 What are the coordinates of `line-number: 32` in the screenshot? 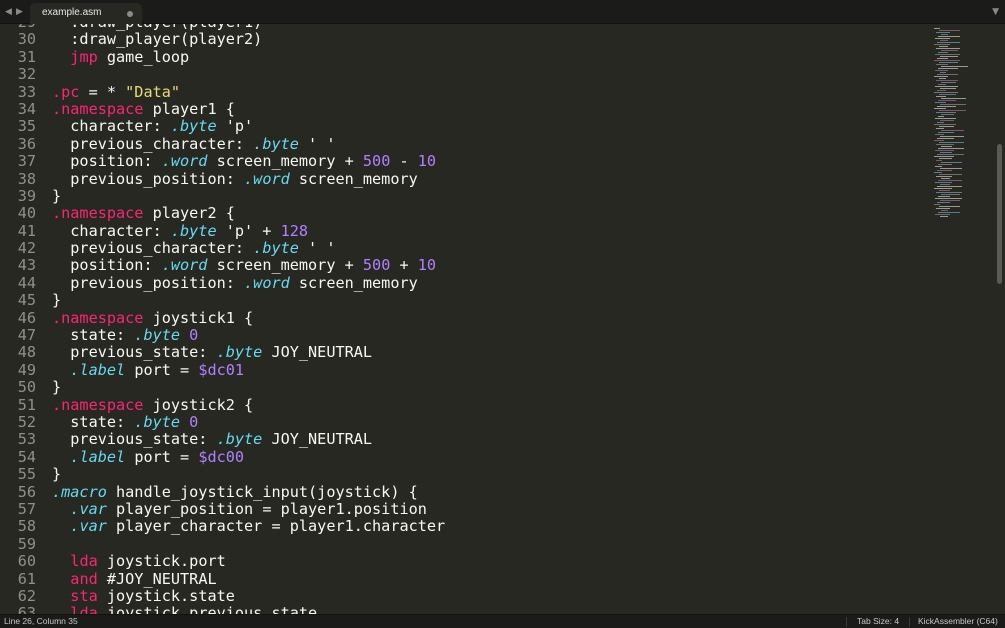 It's located at (26, 74).